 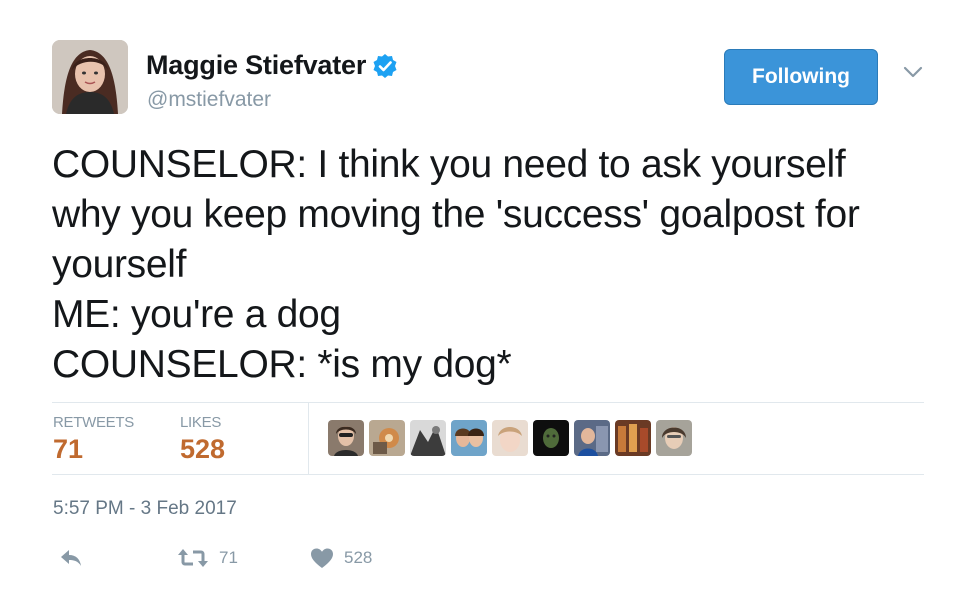 I want to click on stats-divider-top, so click(x=488, y=402).